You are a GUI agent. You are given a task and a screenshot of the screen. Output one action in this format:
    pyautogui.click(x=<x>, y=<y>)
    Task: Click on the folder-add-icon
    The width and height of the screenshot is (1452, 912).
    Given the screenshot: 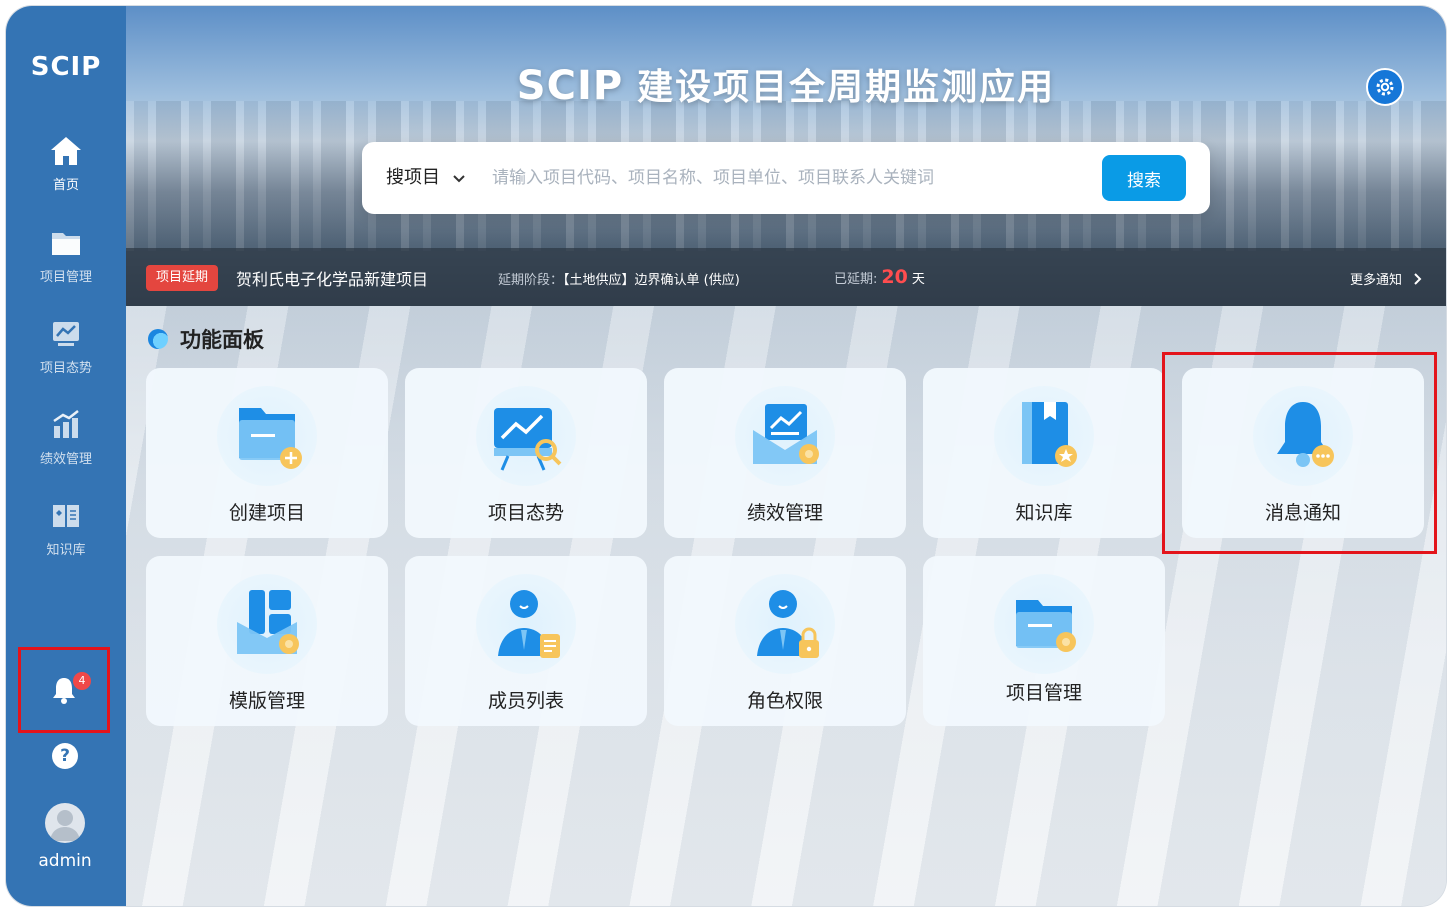 What is the action you would take?
    pyautogui.click(x=270, y=438)
    